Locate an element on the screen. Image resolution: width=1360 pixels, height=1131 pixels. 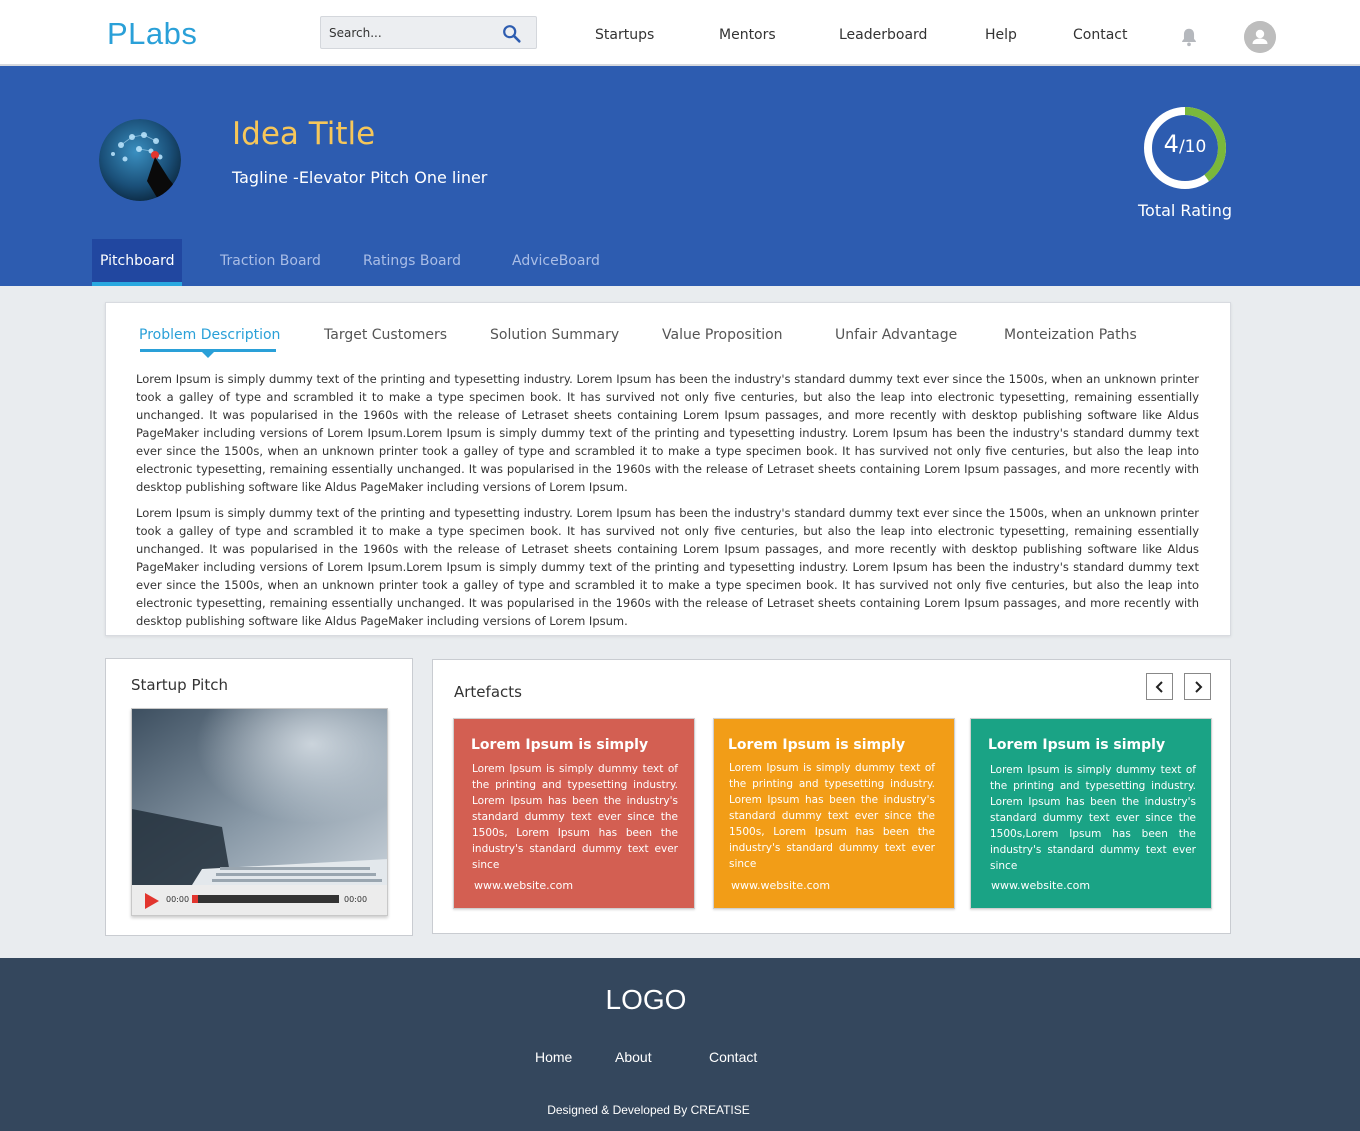
nav-contact: Contact is located at coordinates (1100, 35).